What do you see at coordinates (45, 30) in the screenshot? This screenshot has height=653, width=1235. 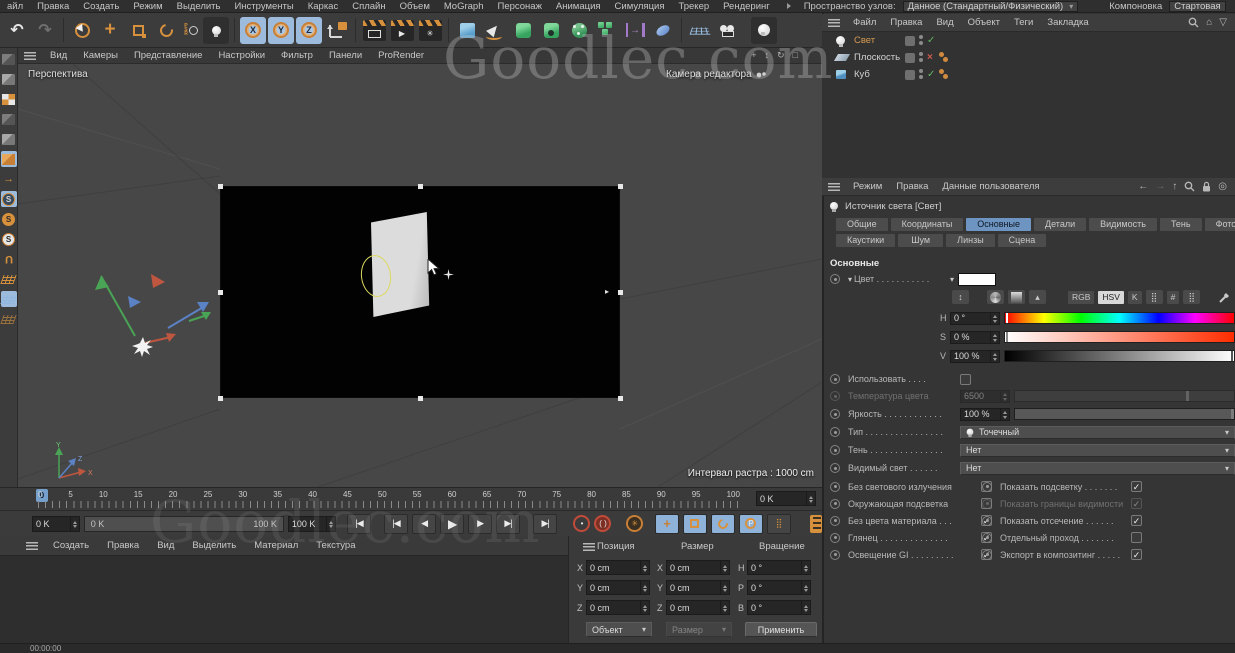 I see `redo-button: ↷` at bounding box center [45, 30].